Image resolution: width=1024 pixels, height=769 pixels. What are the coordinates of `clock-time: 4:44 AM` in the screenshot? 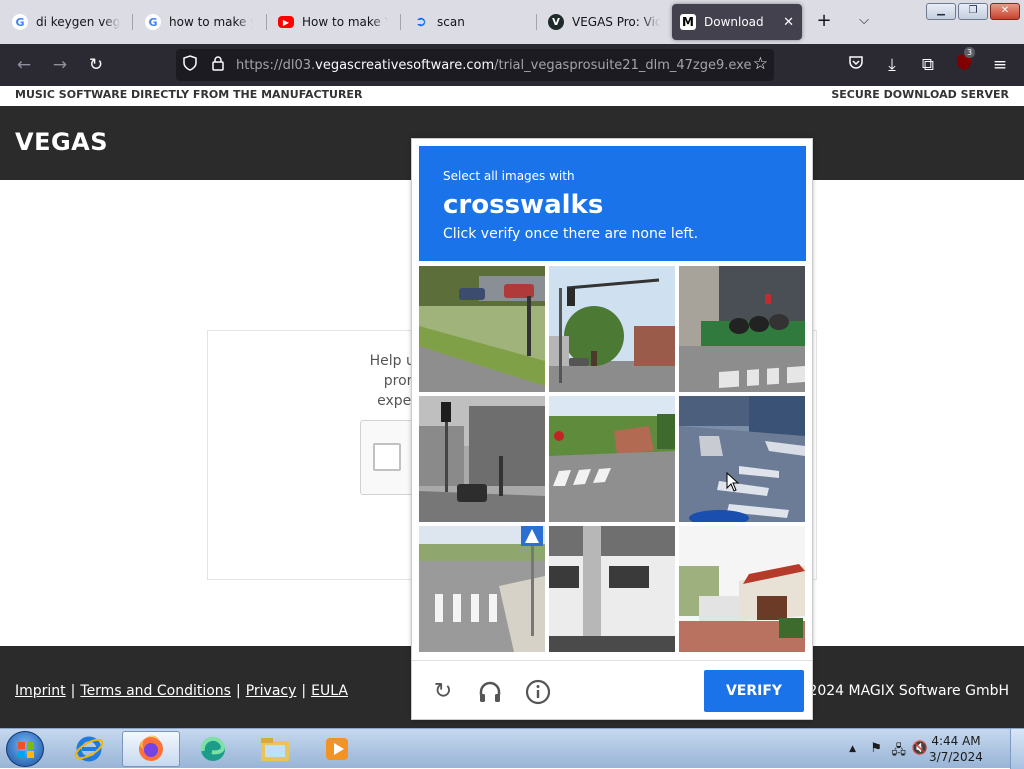 It's located at (956, 741).